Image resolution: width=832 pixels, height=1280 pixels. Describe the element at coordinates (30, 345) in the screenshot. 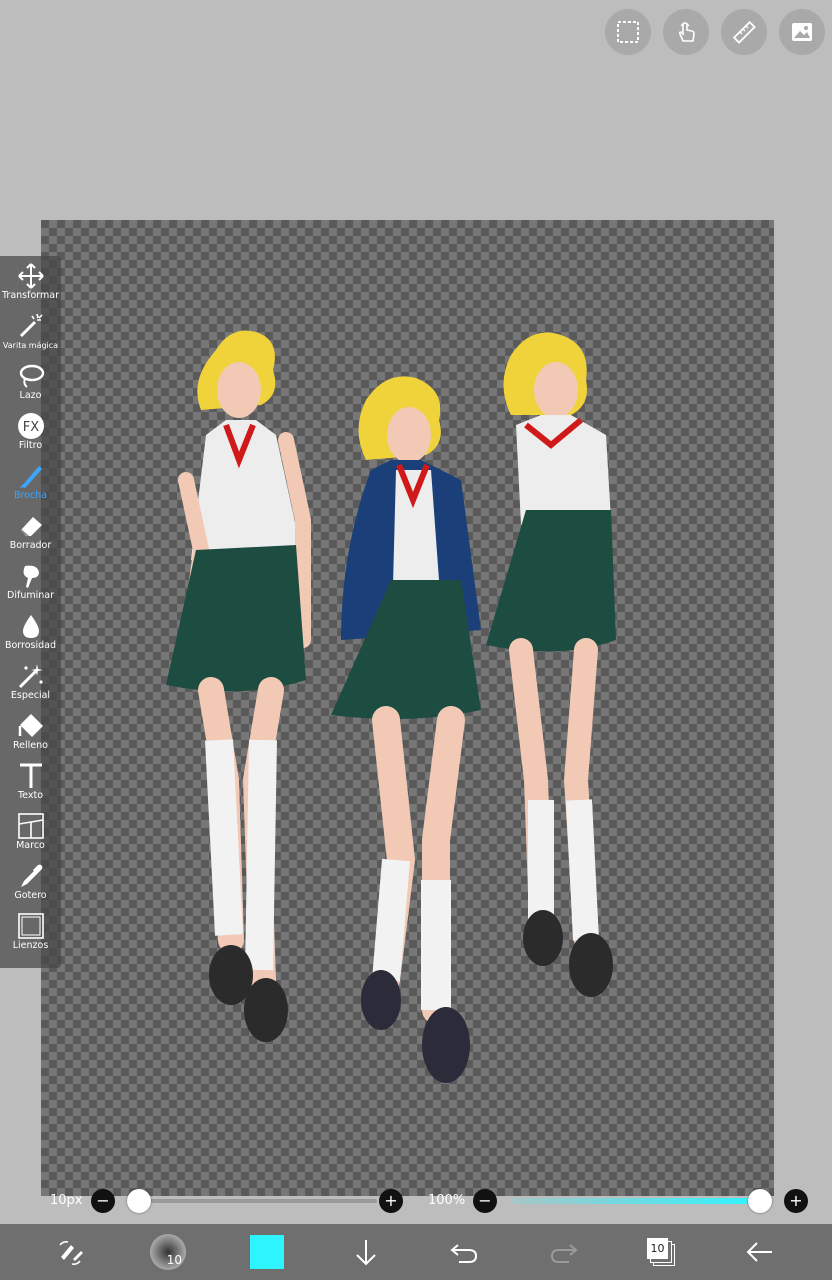

I see `tool-label: Varita mágica` at that location.